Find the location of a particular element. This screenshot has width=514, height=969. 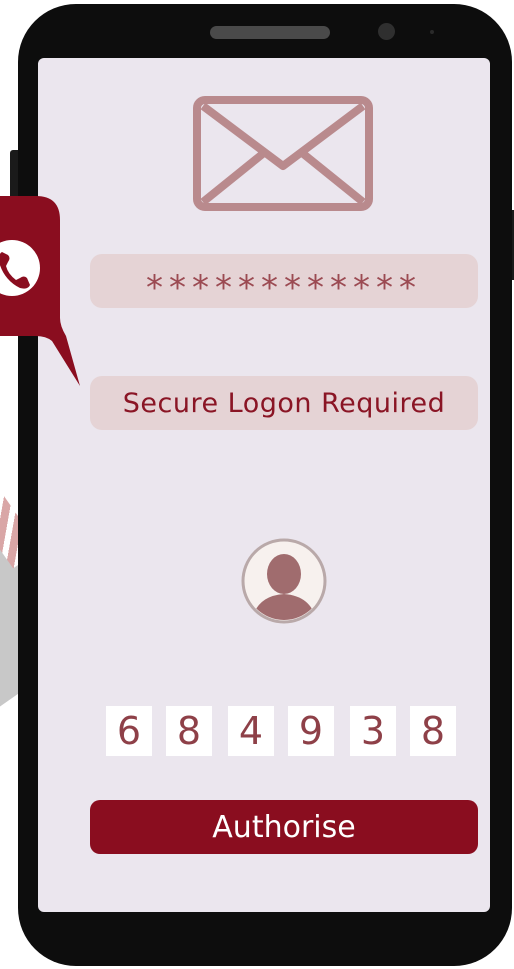

phone-speaker is located at coordinates (270, 32).